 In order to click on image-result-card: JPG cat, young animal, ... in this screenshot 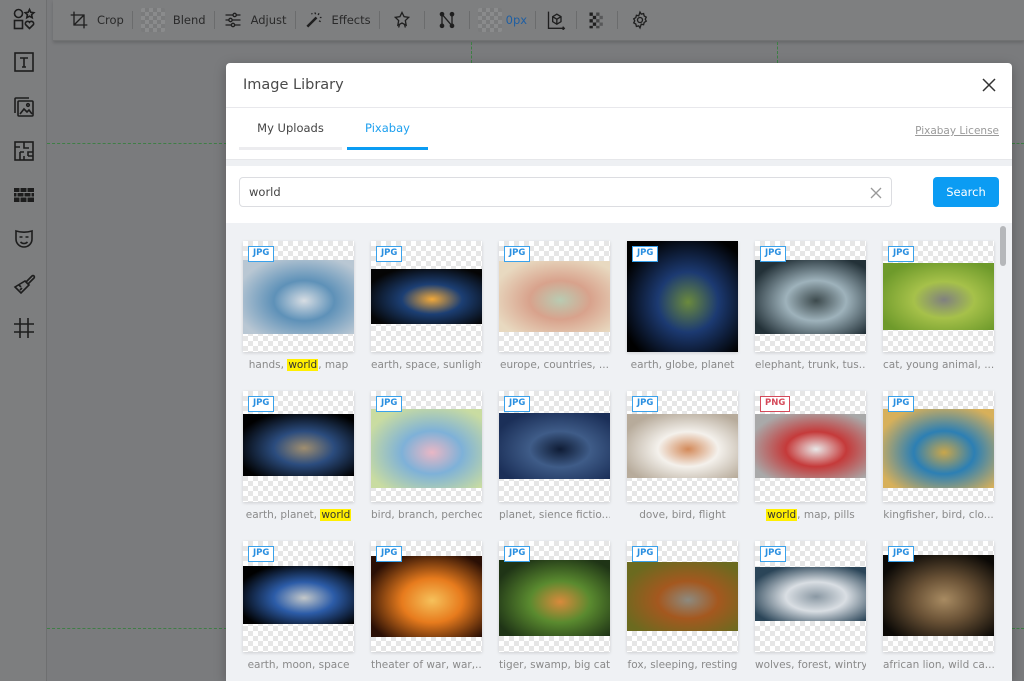, I will do `click(938, 308)`.